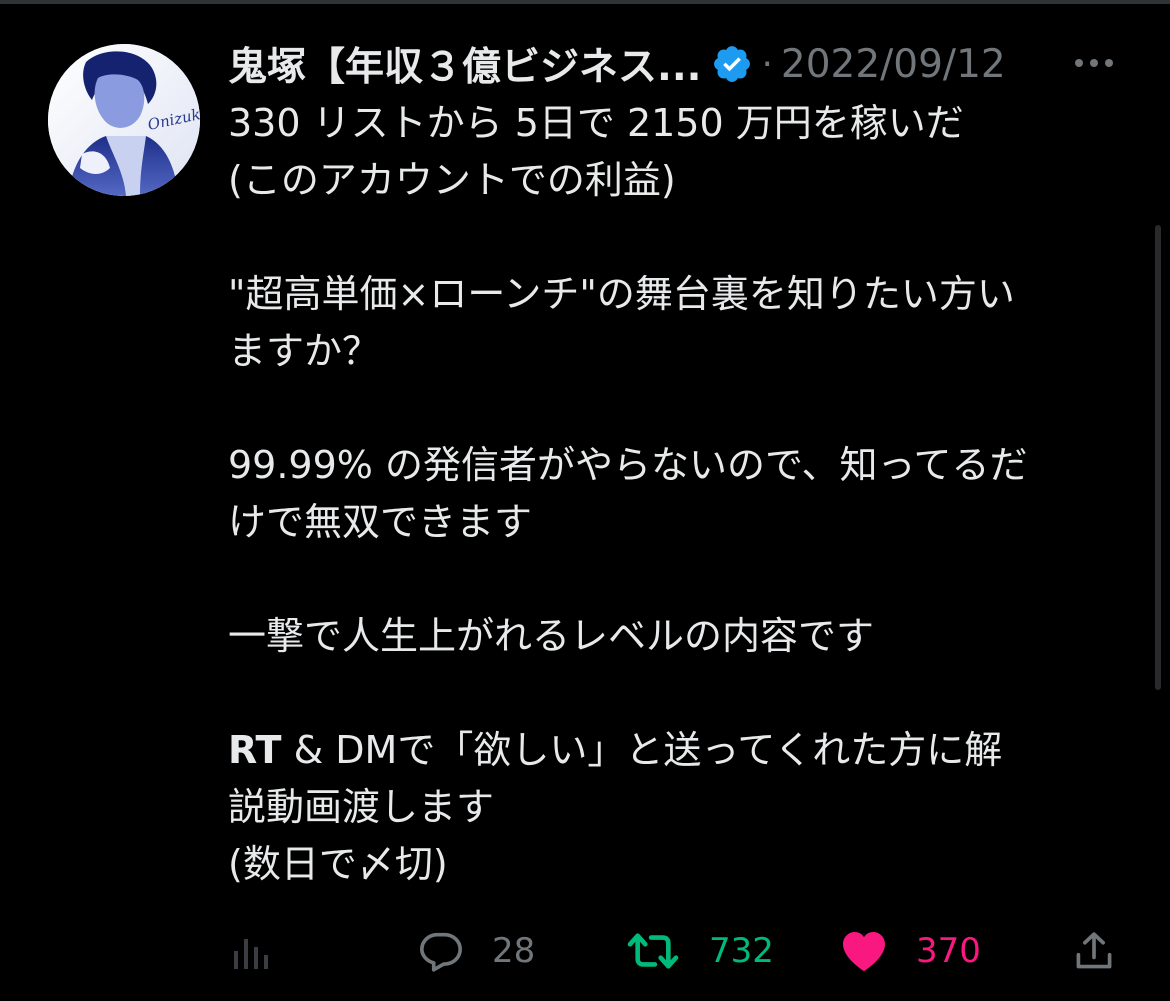 The height and width of the screenshot is (1001, 1170). I want to click on avatar: Onizuka, so click(124, 120).